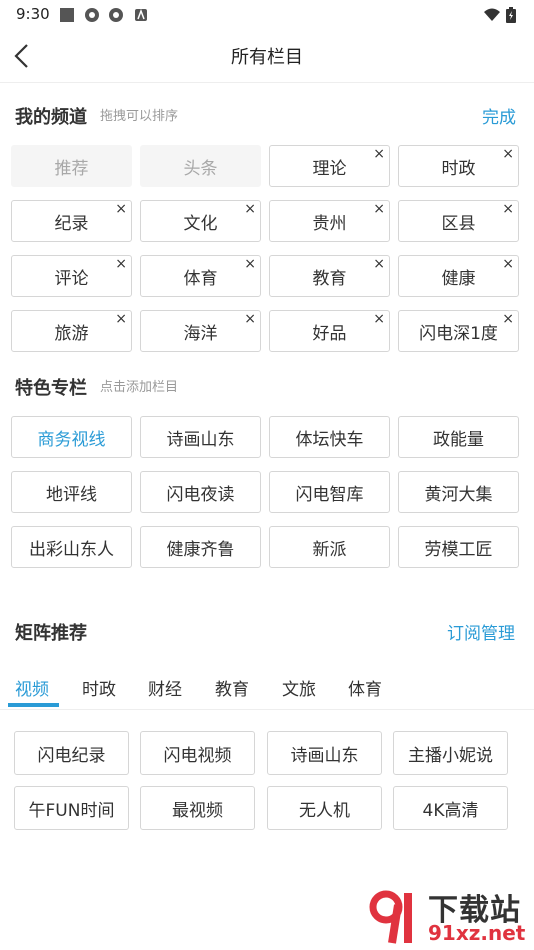  I want to click on channel-chip: 旅游 ×, so click(71, 331).